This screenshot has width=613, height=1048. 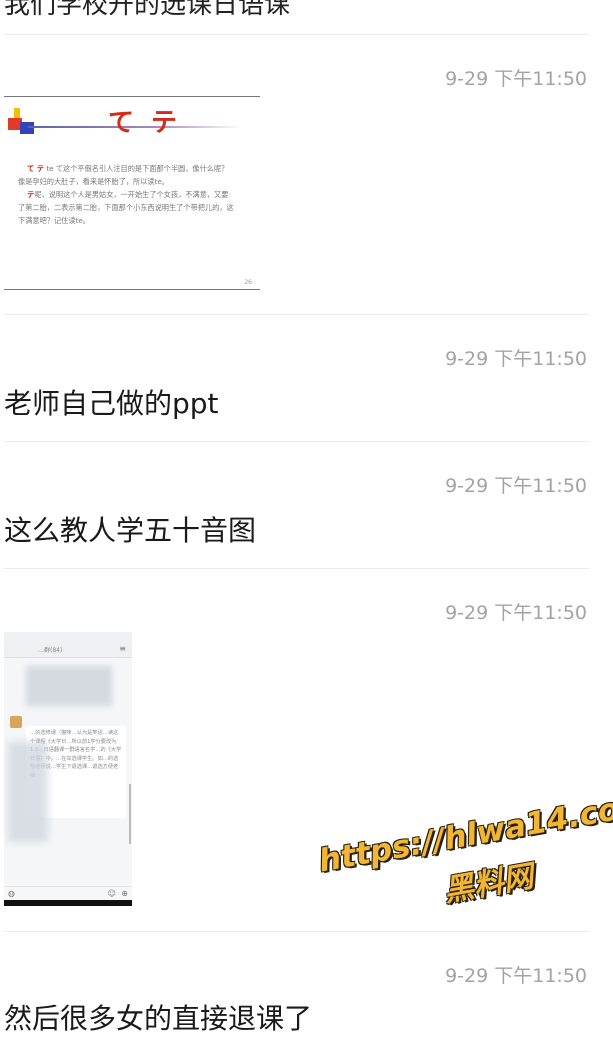 What do you see at coordinates (122, 648) in the screenshot?
I see `menu-icon: ≡` at bounding box center [122, 648].